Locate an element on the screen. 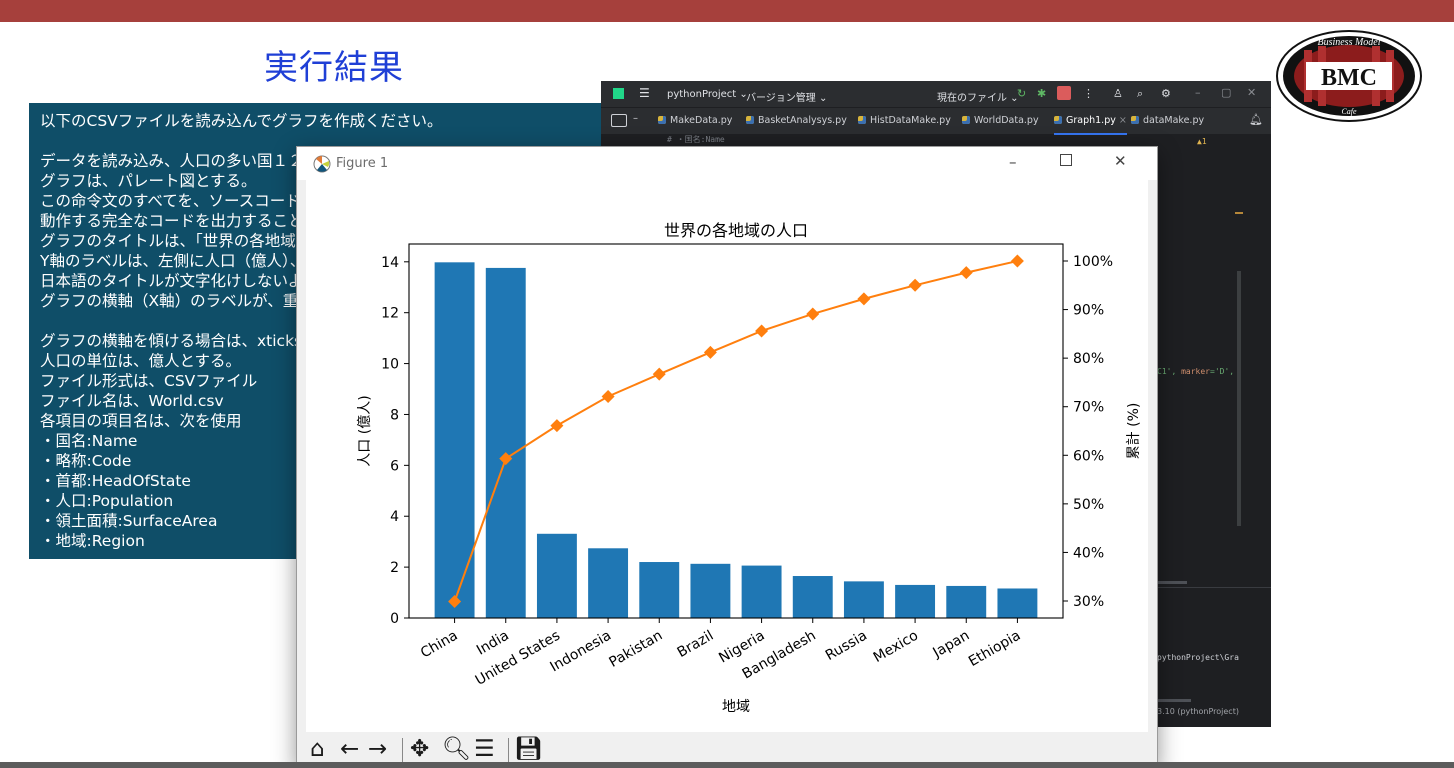 Image resolution: width=1454 pixels, height=768 pixels. bmc-logo: BMC Business Model Cafe is located at coordinates (1349, 76).